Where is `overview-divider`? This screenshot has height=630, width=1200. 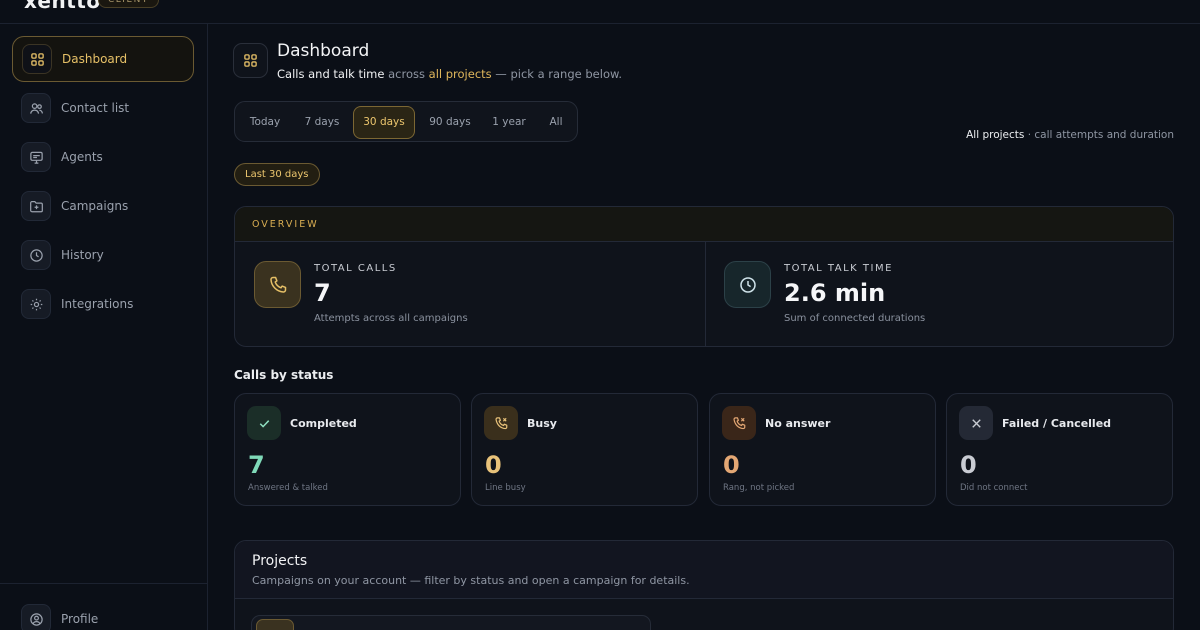 overview-divider is located at coordinates (705, 294).